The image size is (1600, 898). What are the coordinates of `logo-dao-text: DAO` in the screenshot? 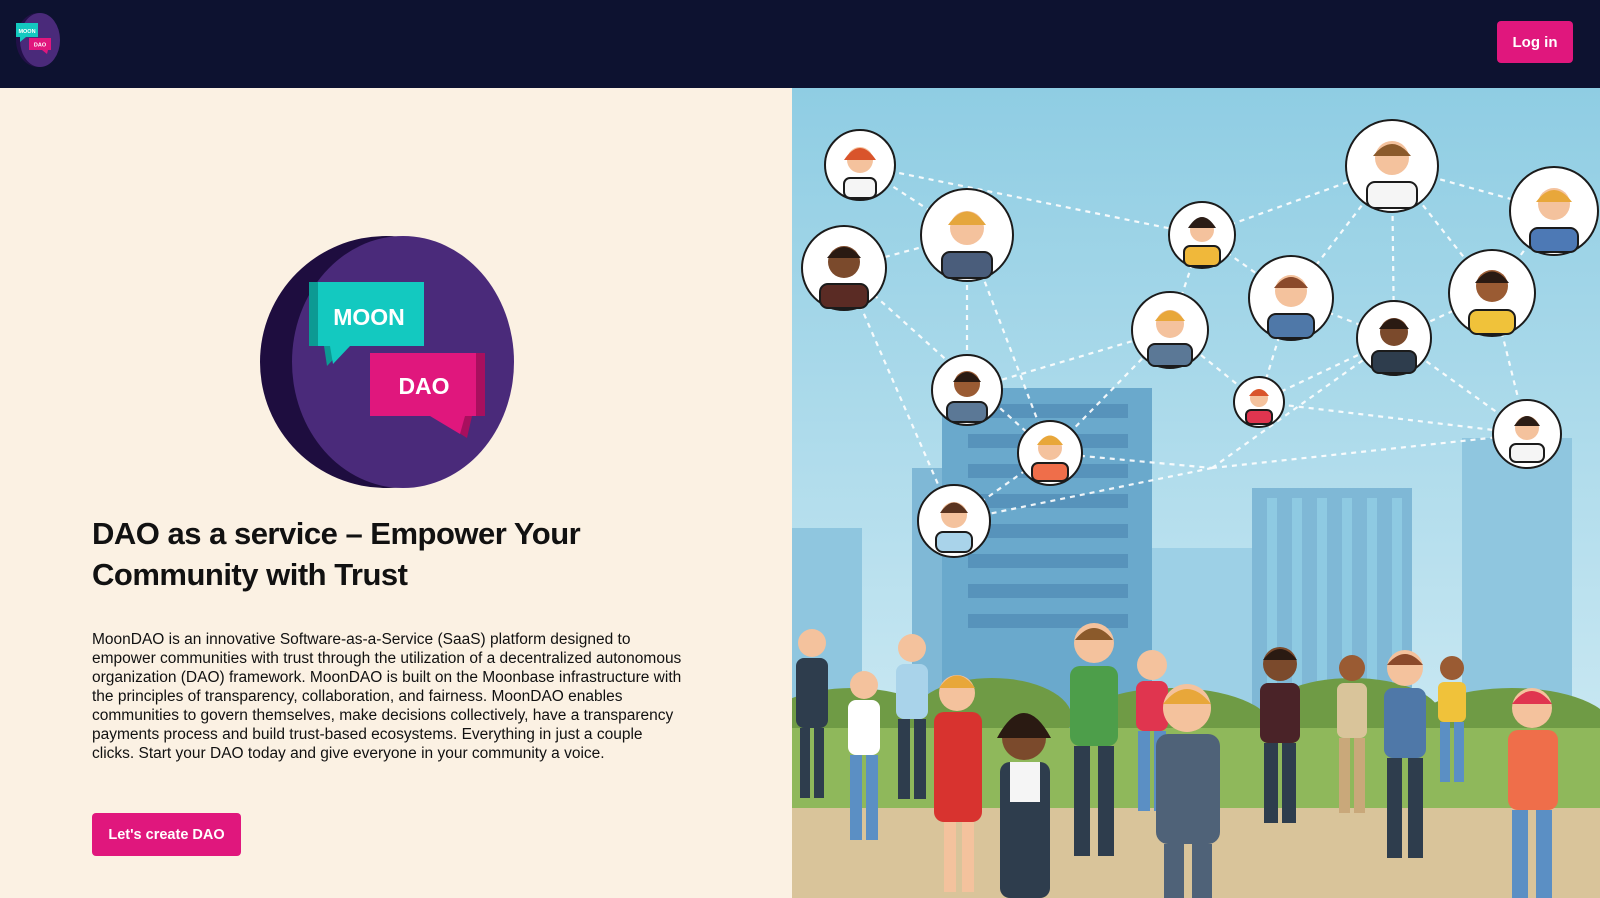 It's located at (40, 46).